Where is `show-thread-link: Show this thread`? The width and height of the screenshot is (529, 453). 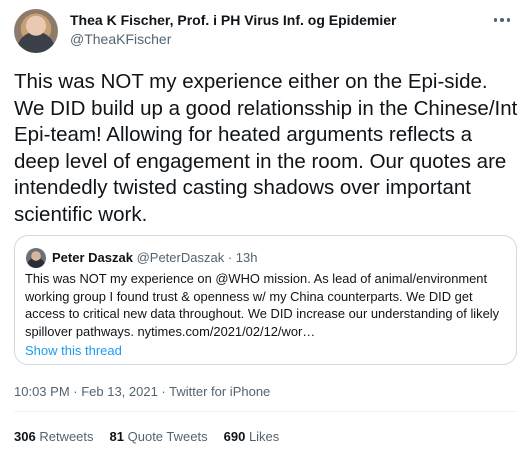
show-thread-link: Show this thread is located at coordinates (73, 350).